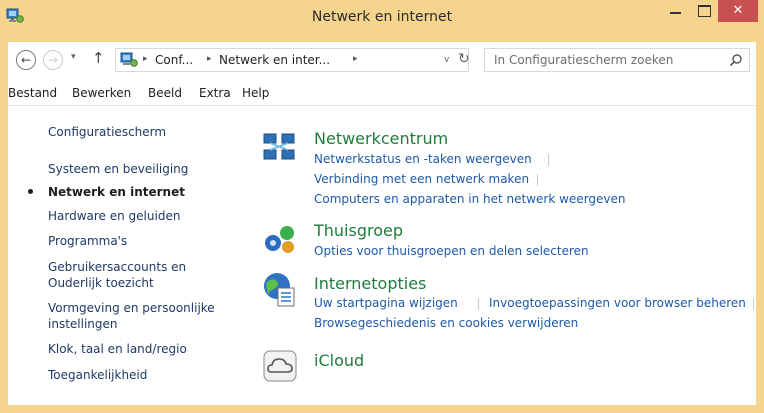  I want to click on back-button: ←, so click(26, 60).